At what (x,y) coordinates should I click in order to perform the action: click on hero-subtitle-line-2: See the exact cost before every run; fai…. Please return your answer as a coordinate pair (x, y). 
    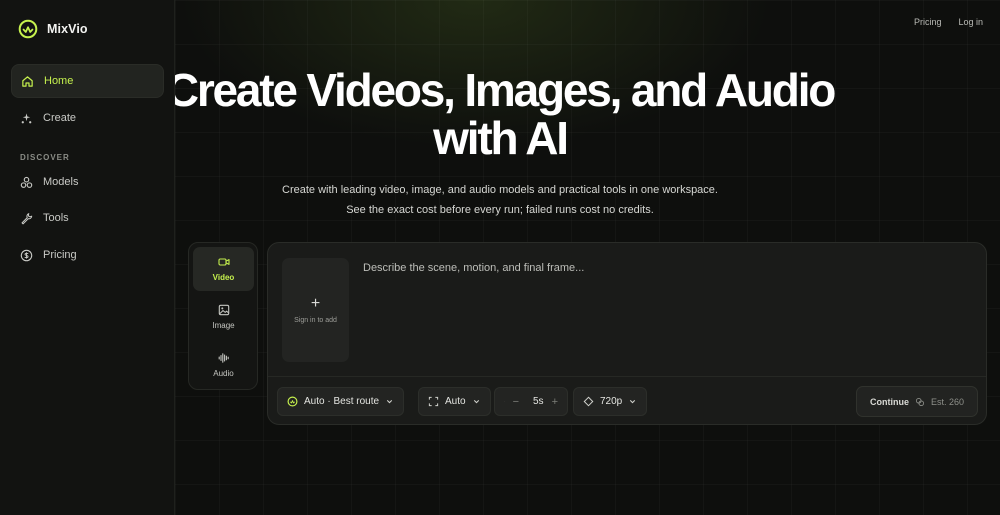
    Looking at the image, I should click on (500, 210).